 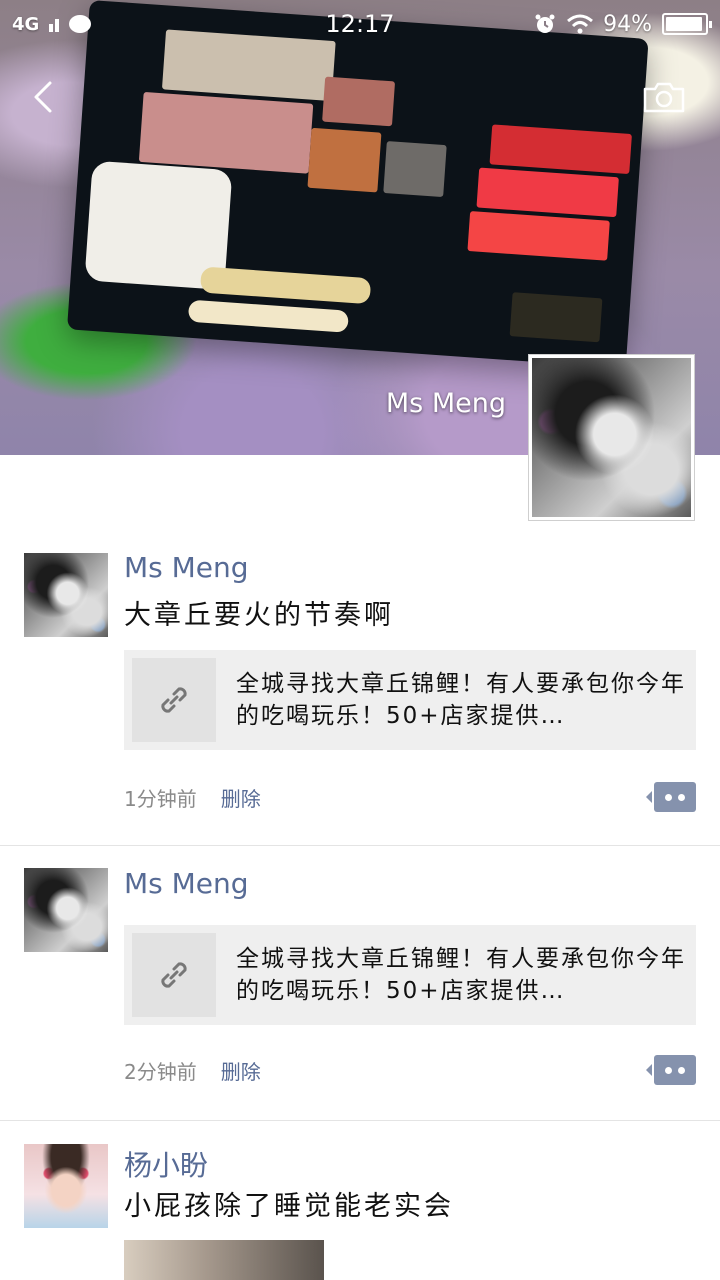 I want to click on network-type: 4G, so click(x=26, y=24).